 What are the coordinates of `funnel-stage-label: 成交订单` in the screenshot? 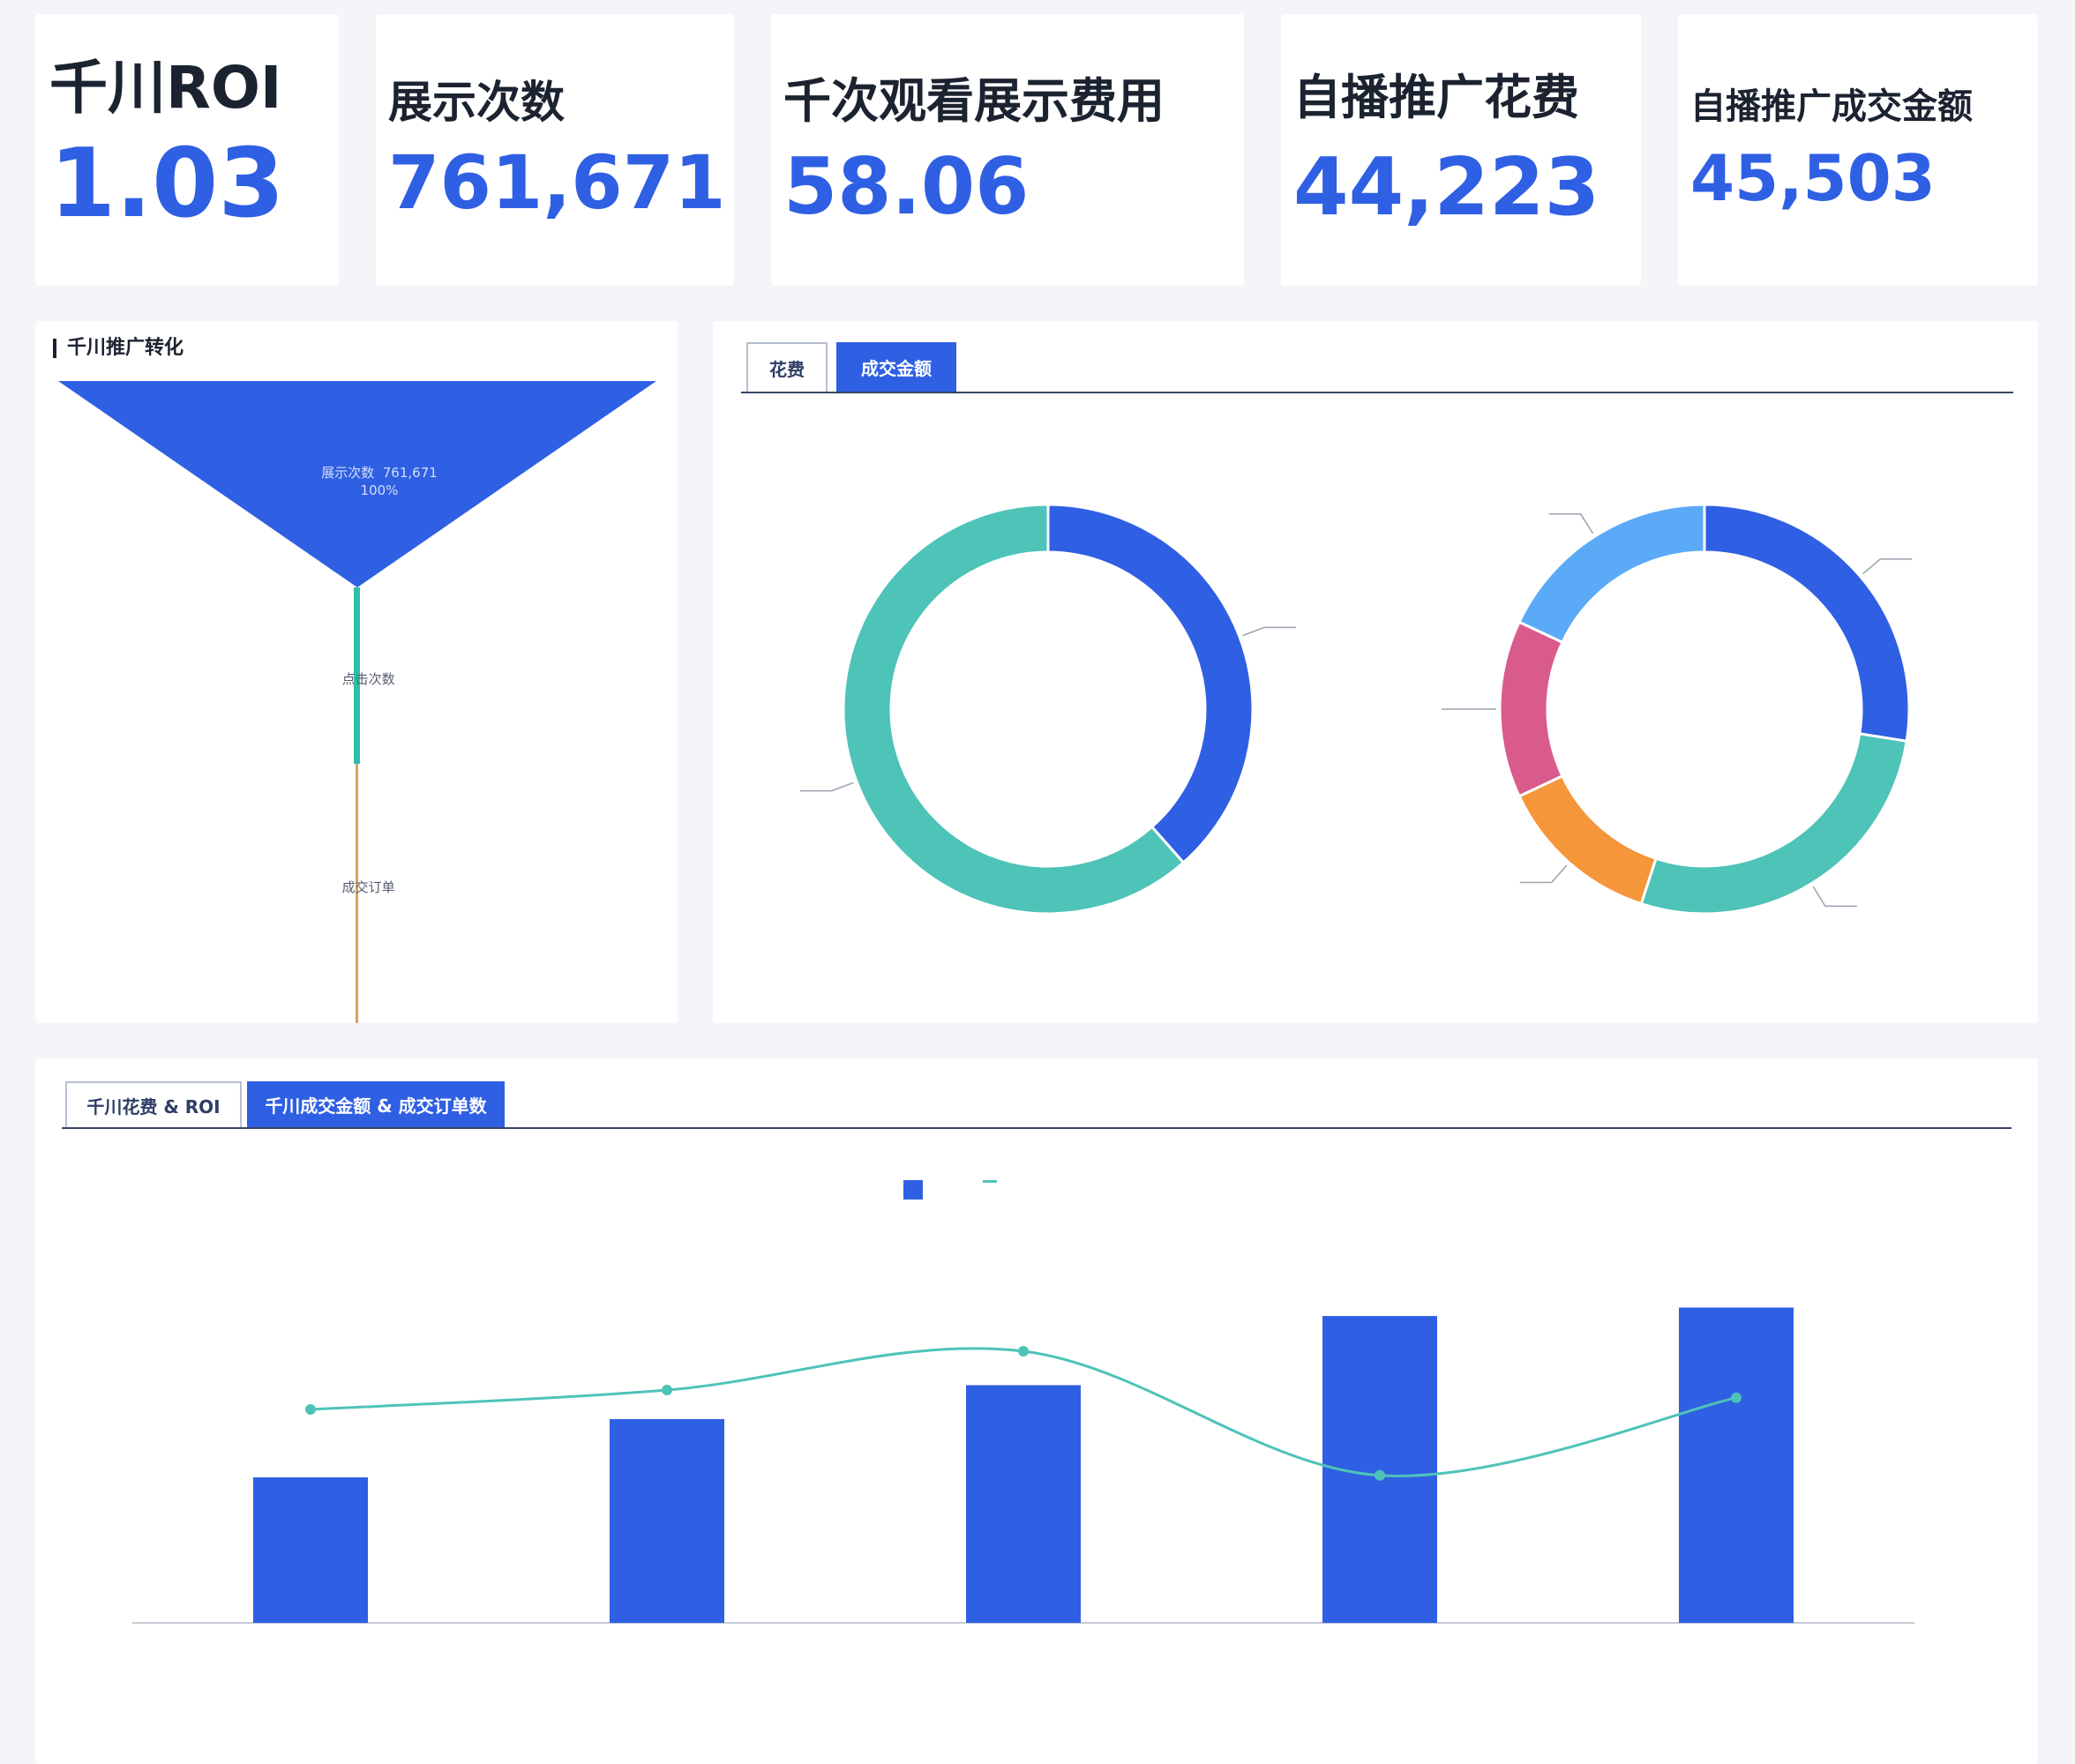 It's located at (370, 887).